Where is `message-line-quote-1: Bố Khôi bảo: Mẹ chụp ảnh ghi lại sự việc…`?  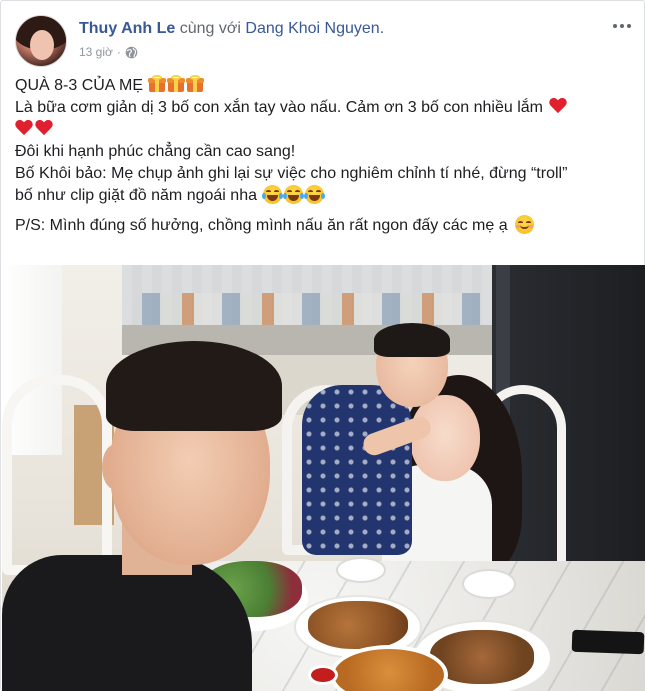 message-line-quote-1: Bố Khôi bảo: Mẹ chụp ảnh ghi lại sự việc… is located at coordinates (291, 173).